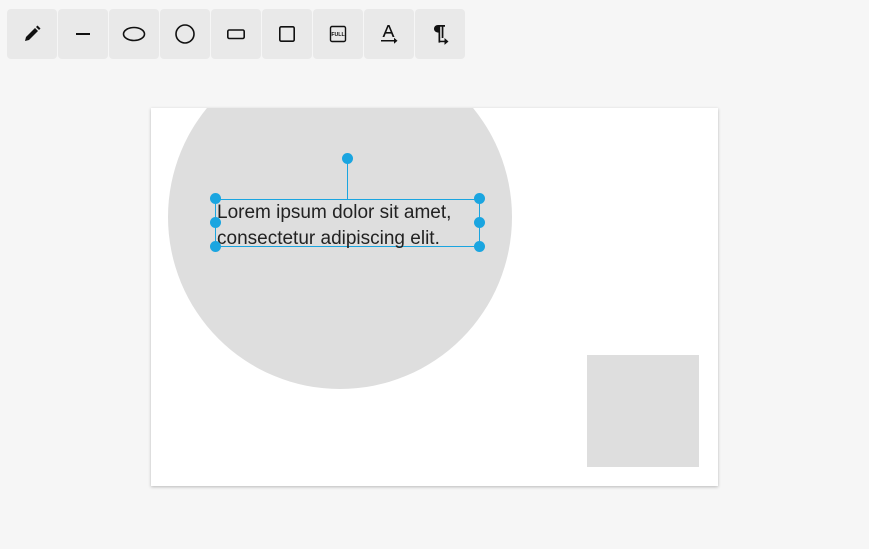 This screenshot has width=869, height=549. I want to click on fill-icon: FULL, so click(338, 34).